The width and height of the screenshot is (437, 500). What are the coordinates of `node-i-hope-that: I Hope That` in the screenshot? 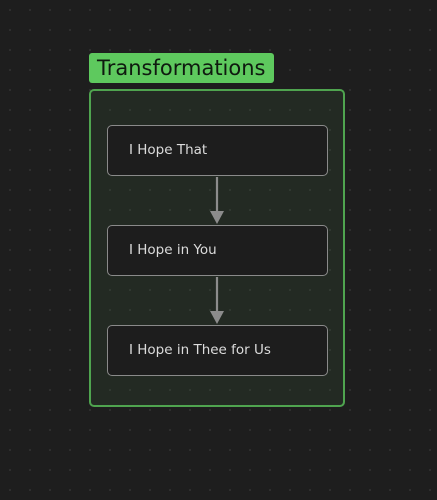 It's located at (217, 150).